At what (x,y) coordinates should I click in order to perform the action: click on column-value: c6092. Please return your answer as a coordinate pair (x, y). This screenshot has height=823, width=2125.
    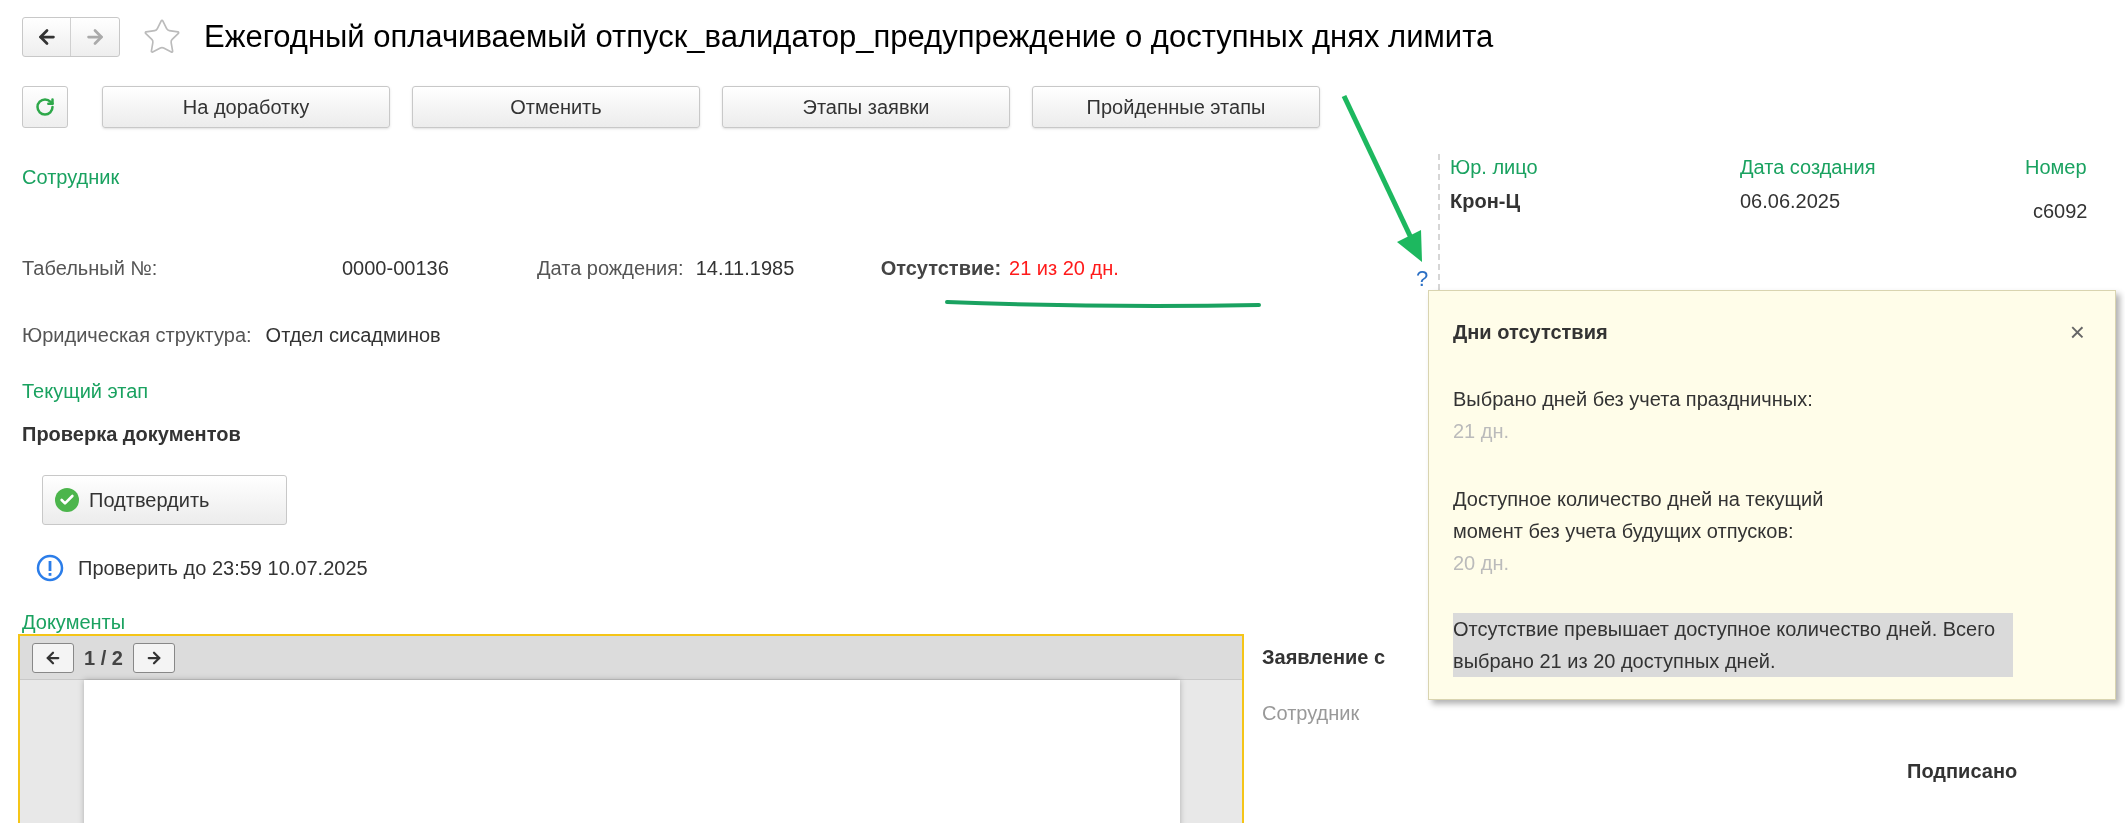
    Looking at the image, I should click on (2061, 211).